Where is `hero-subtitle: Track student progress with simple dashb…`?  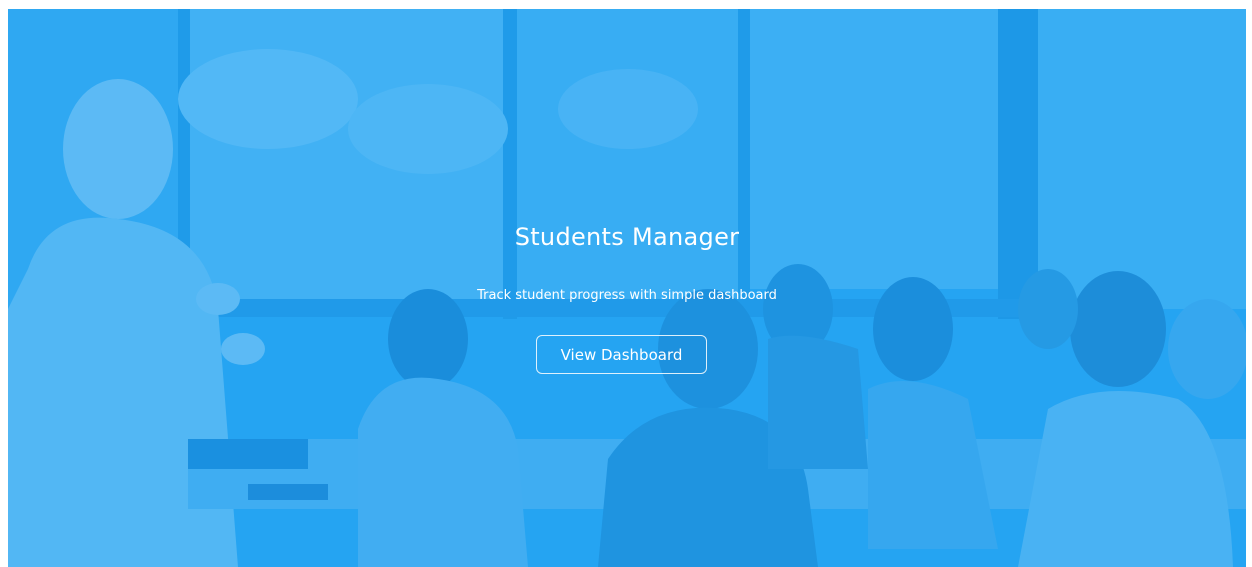
hero-subtitle: Track student progress with simple dashb… is located at coordinates (627, 295).